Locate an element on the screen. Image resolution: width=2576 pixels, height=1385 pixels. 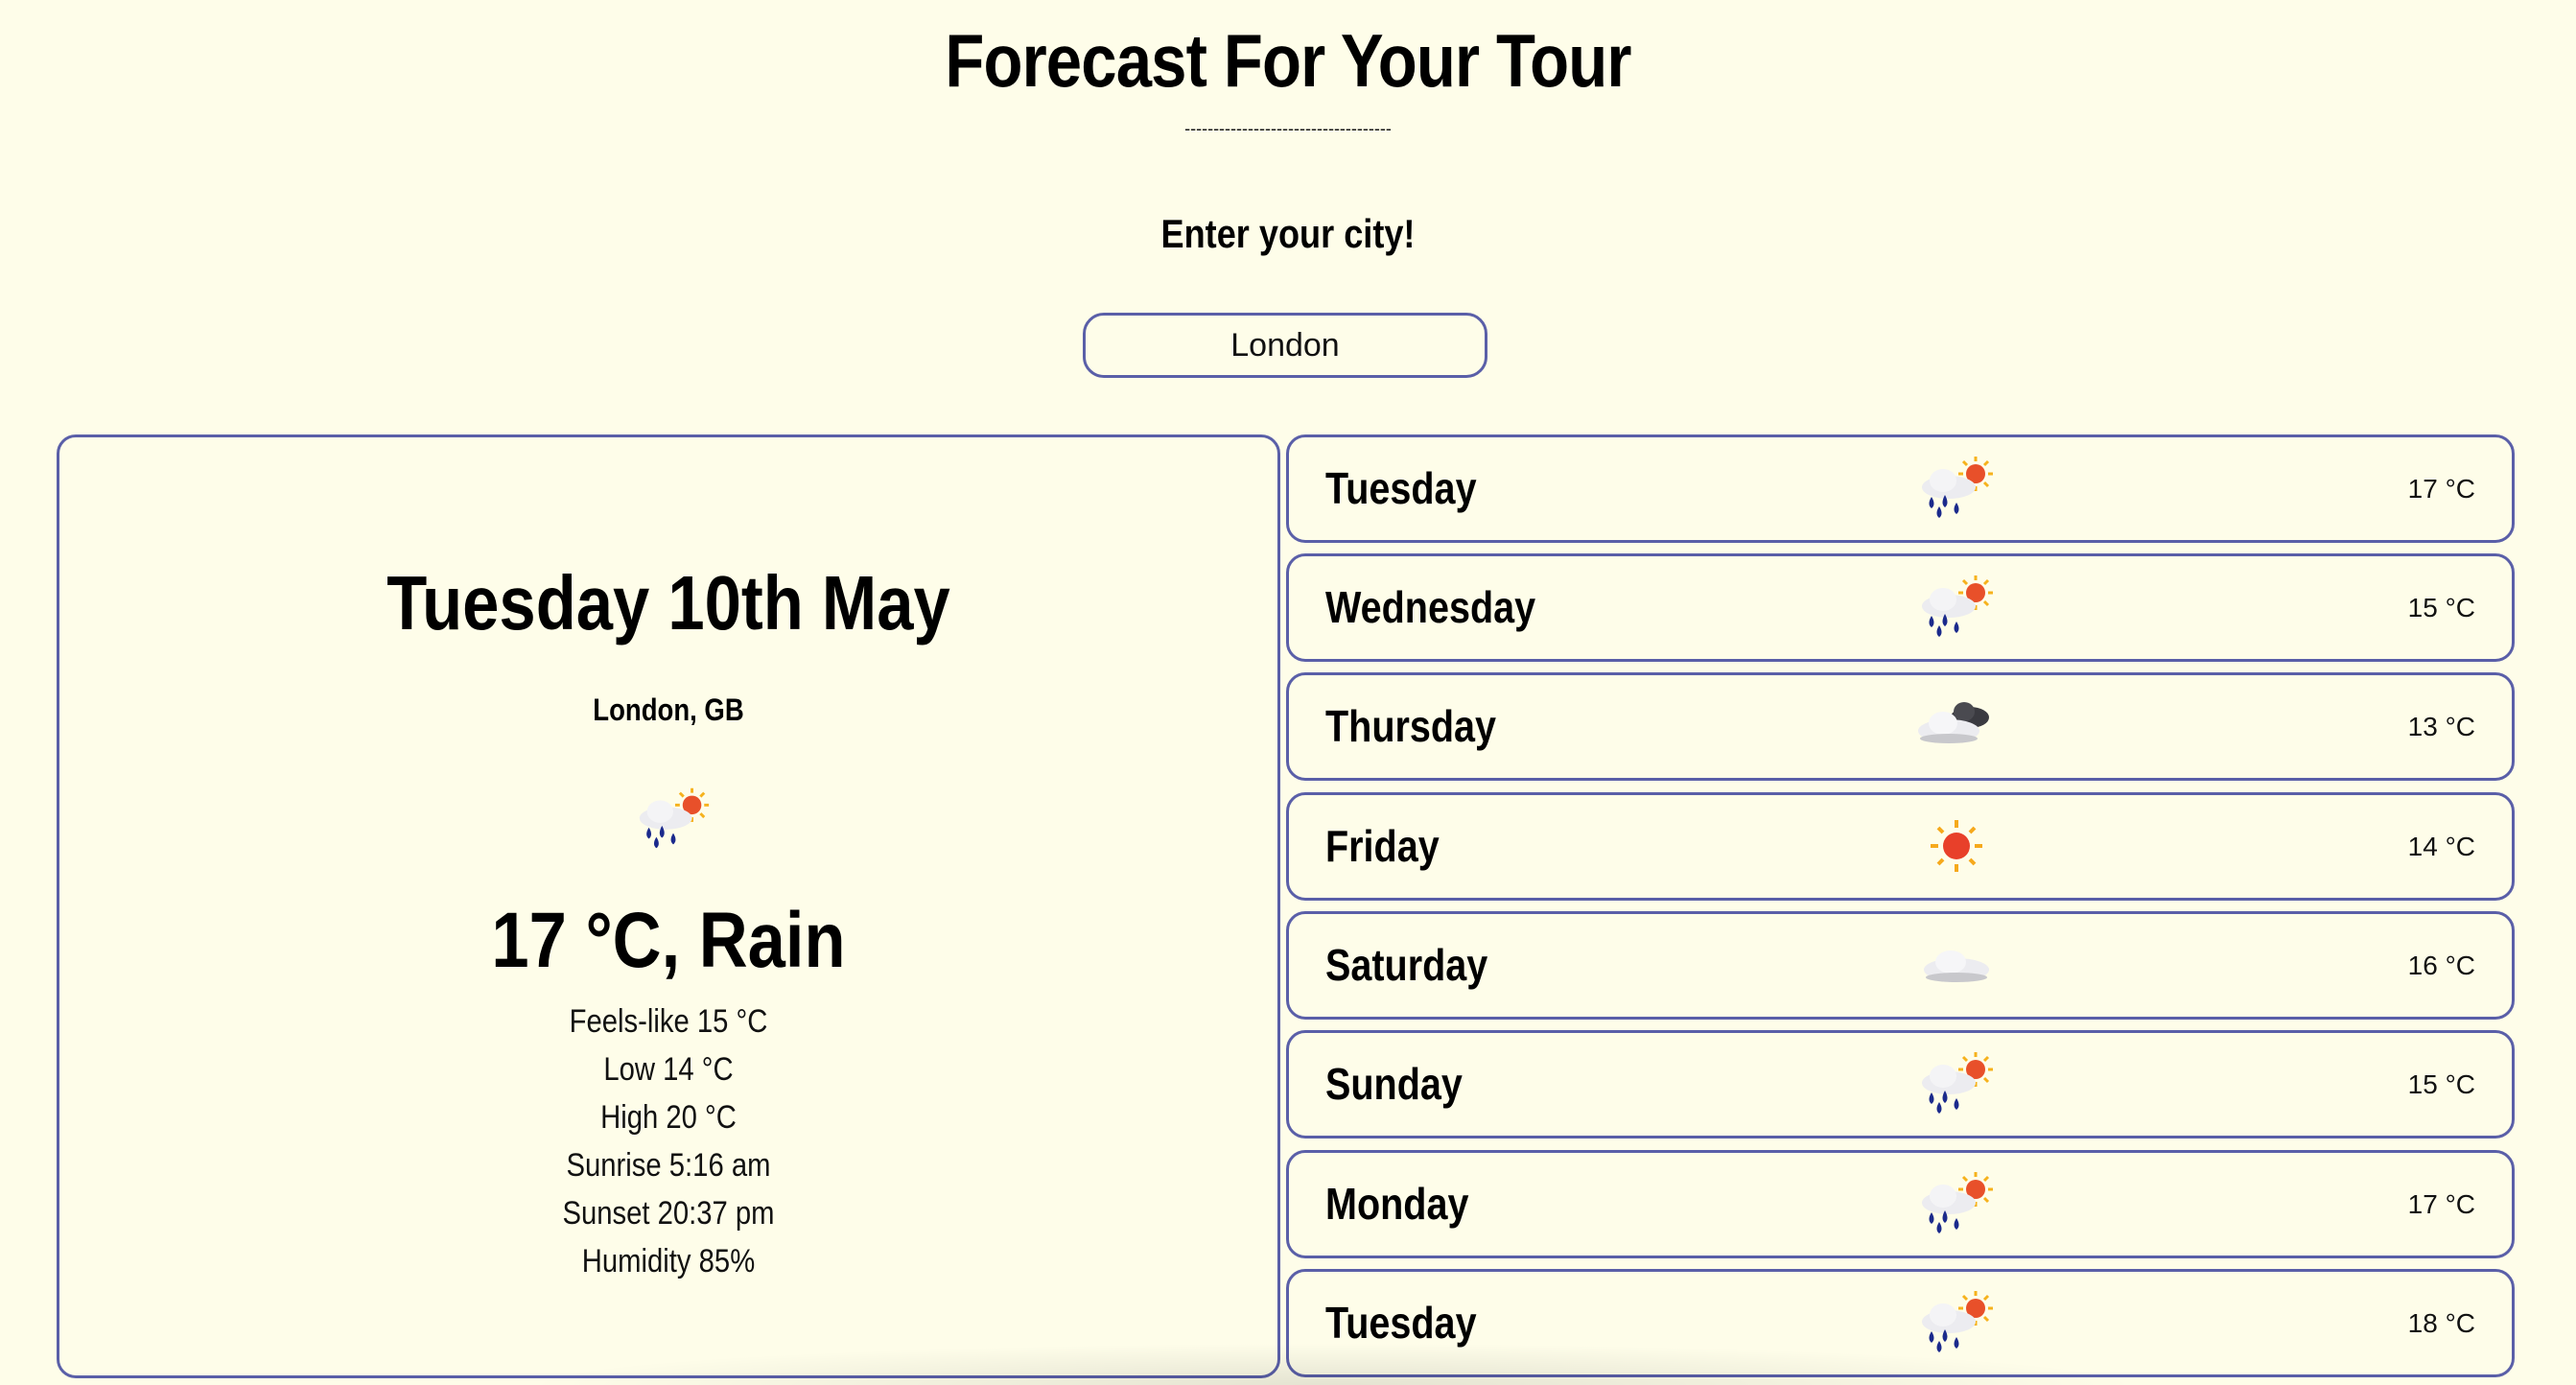
forecast-temperature: 13 °C is located at coordinates (2441, 726).